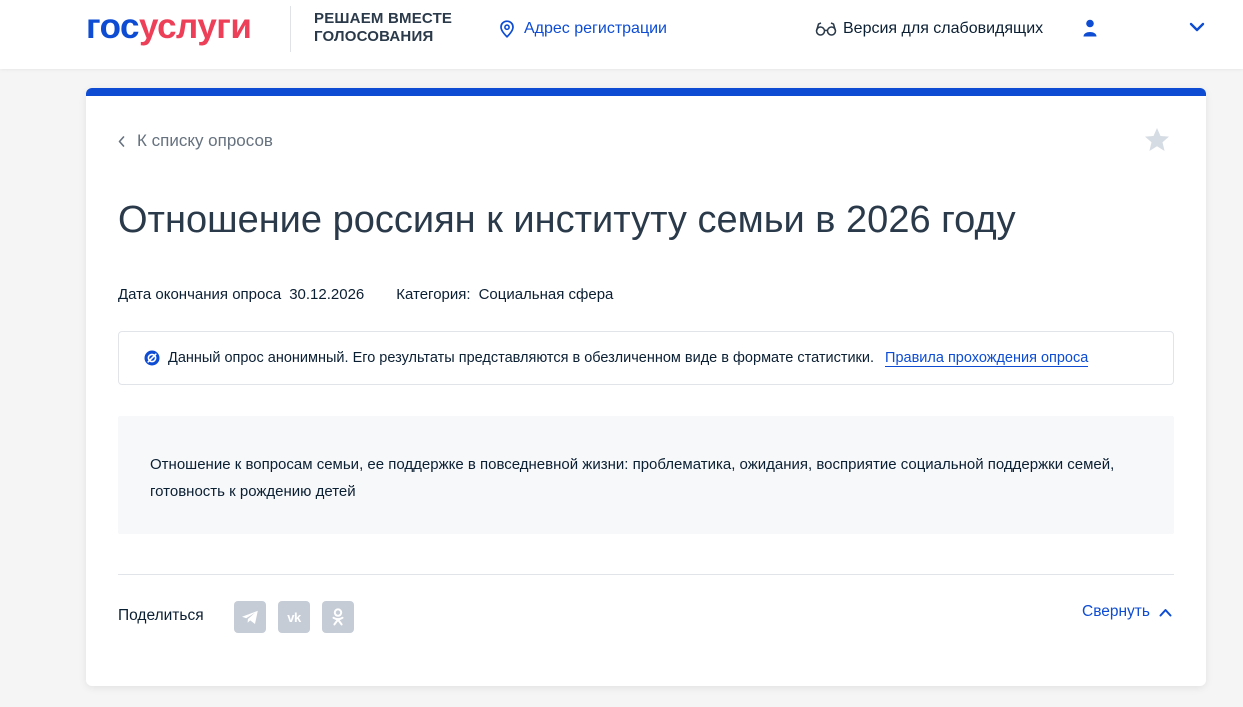 This screenshot has width=1243, height=707. What do you see at coordinates (161, 615) in the screenshot?
I see `share-label: Поделиться` at bounding box center [161, 615].